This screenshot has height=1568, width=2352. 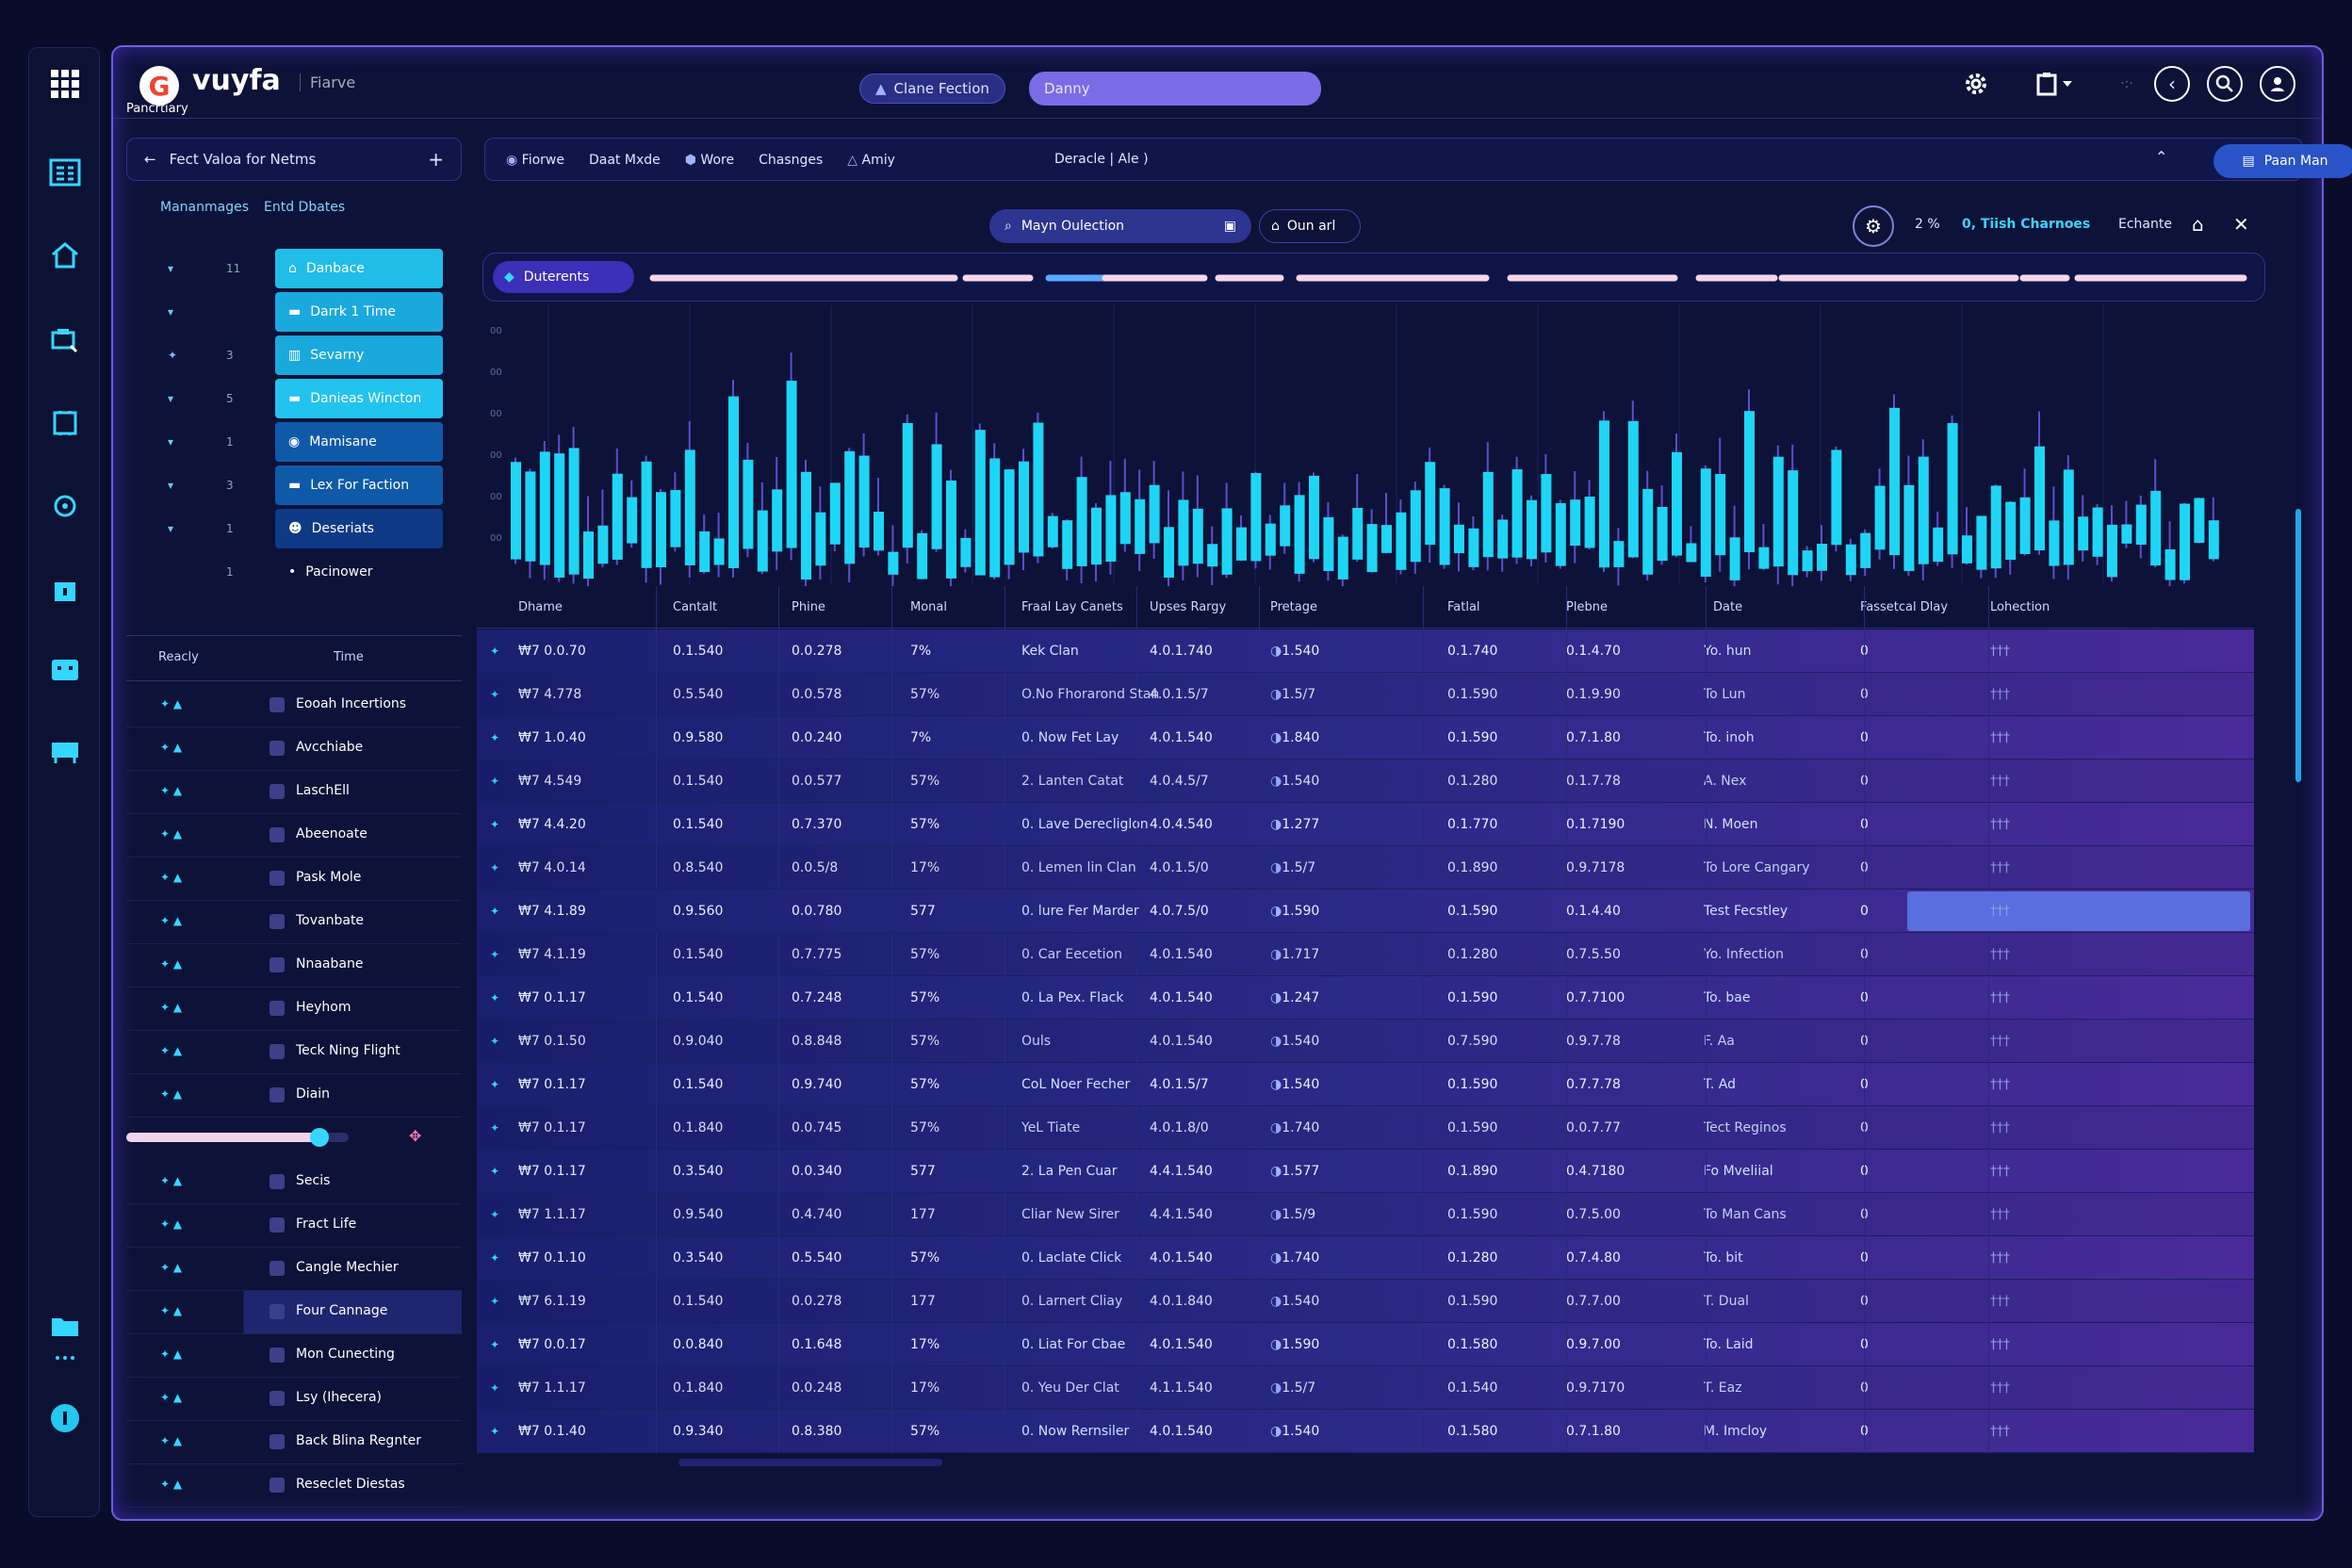 What do you see at coordinates (808, 607) in the screenshot?
I see `column-header: Phine` at bounding box center [808, 607].